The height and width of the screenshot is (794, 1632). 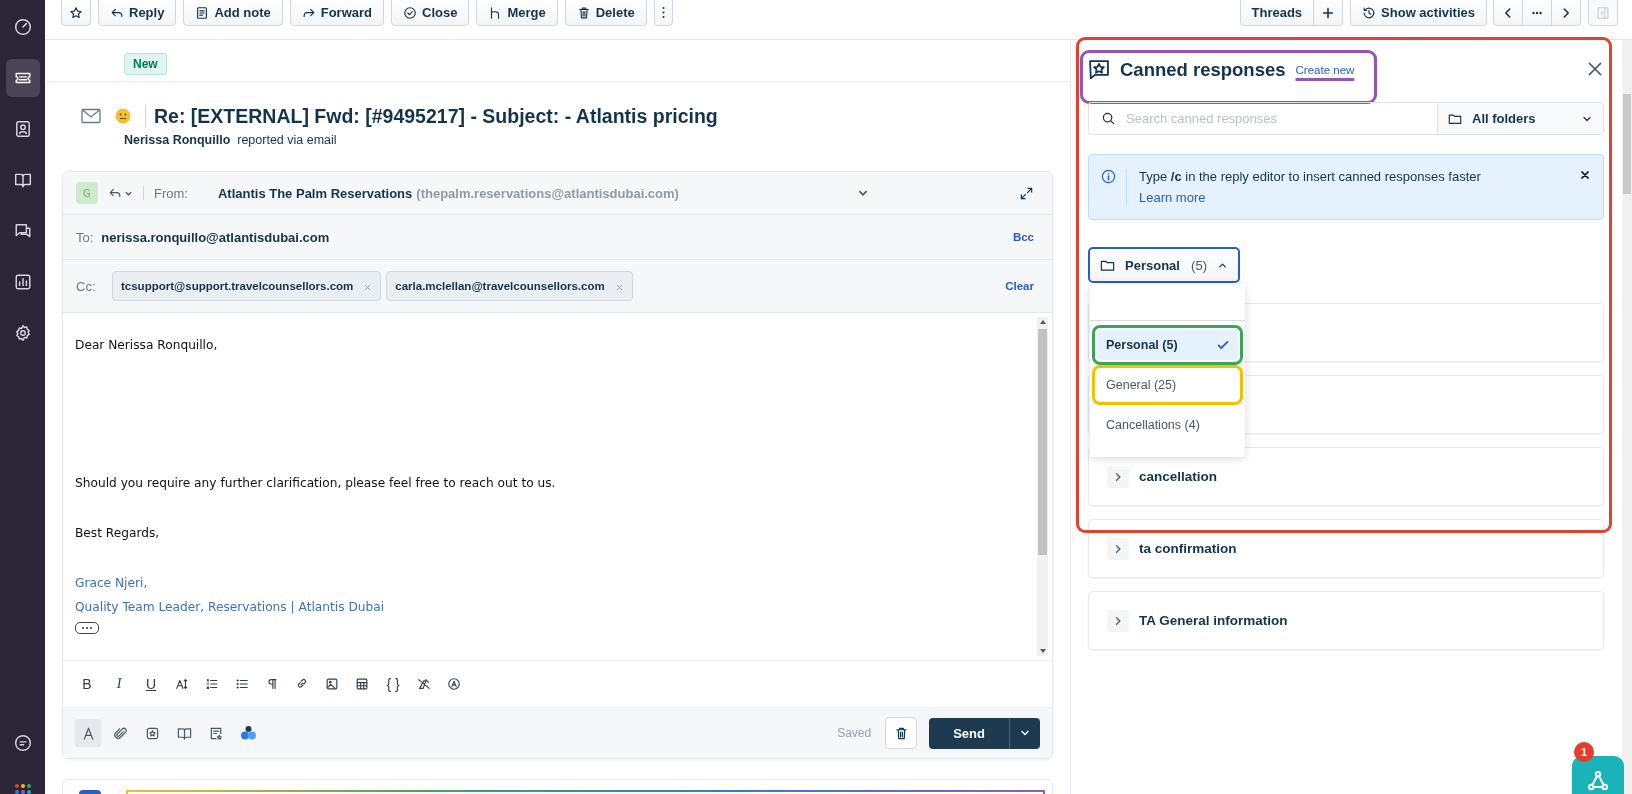 What do you see at coordinates (1598, 781) in the screenshot?
I see `share-nodes-icon` at bounding box center [1598, 781].